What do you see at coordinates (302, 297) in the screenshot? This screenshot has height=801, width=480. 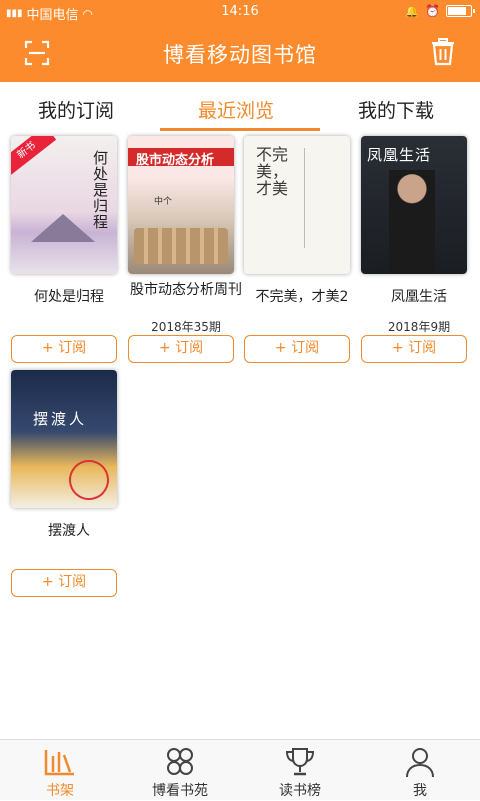 I see `book-title: 不完美，才美2` at bounding box center [302, 297].